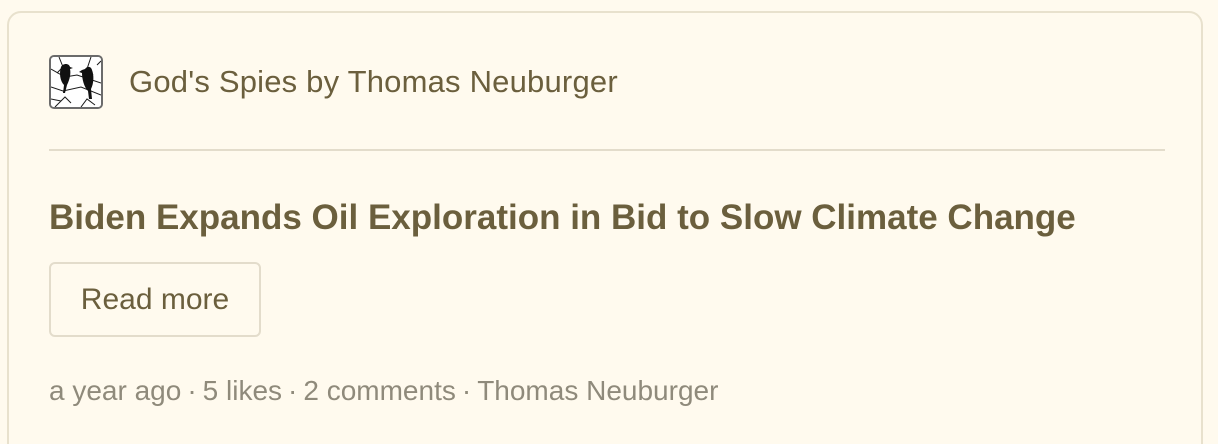  Describe the element at coordinates (379, 390) in the screenshot. I see `comments-count: 2 comments` at that location.